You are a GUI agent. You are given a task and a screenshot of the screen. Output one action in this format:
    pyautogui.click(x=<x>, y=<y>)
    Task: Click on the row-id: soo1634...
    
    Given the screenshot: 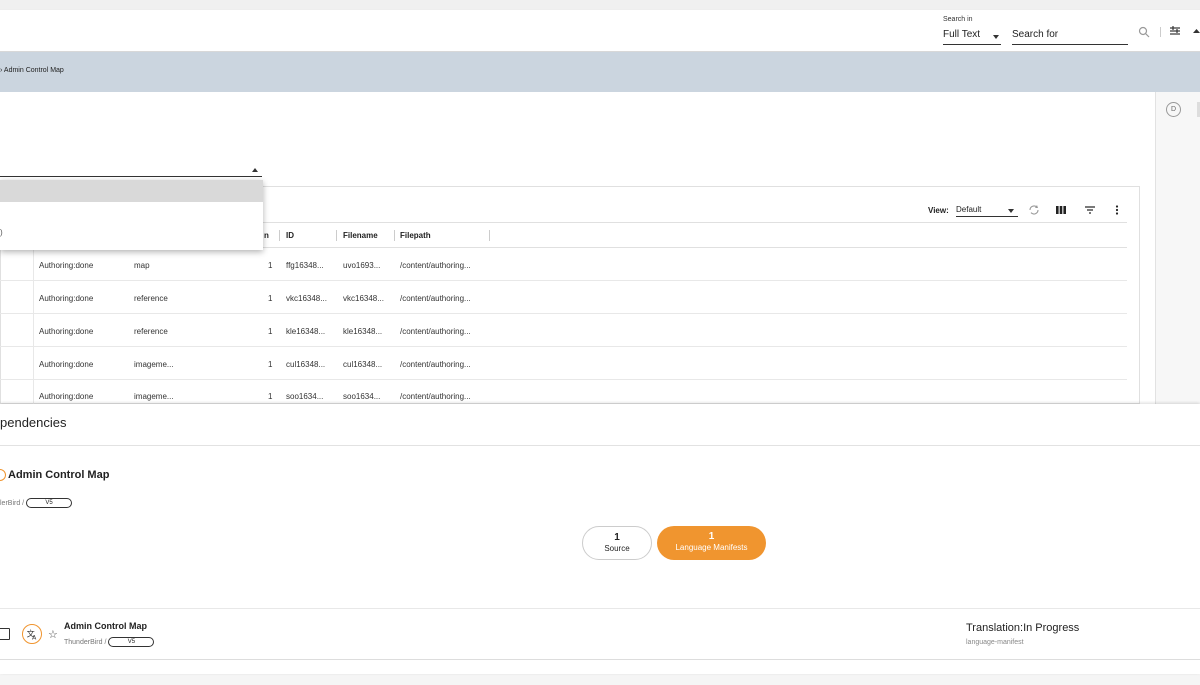 What is the action you would take?
    pyautogui.click(x=305, y=396)
    